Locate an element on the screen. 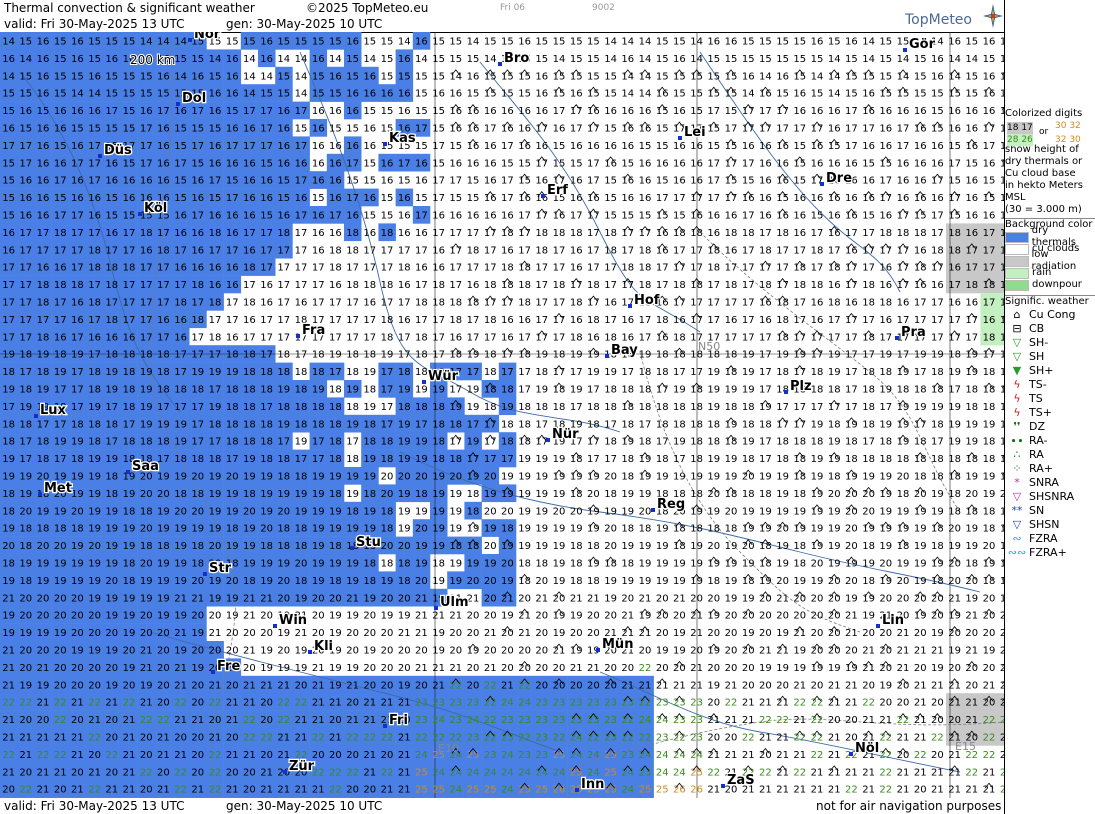 Image resolution: width=1095 pixels, height=814 pixels. shower-icon: ▽ is located at coordinates (1017, 357).